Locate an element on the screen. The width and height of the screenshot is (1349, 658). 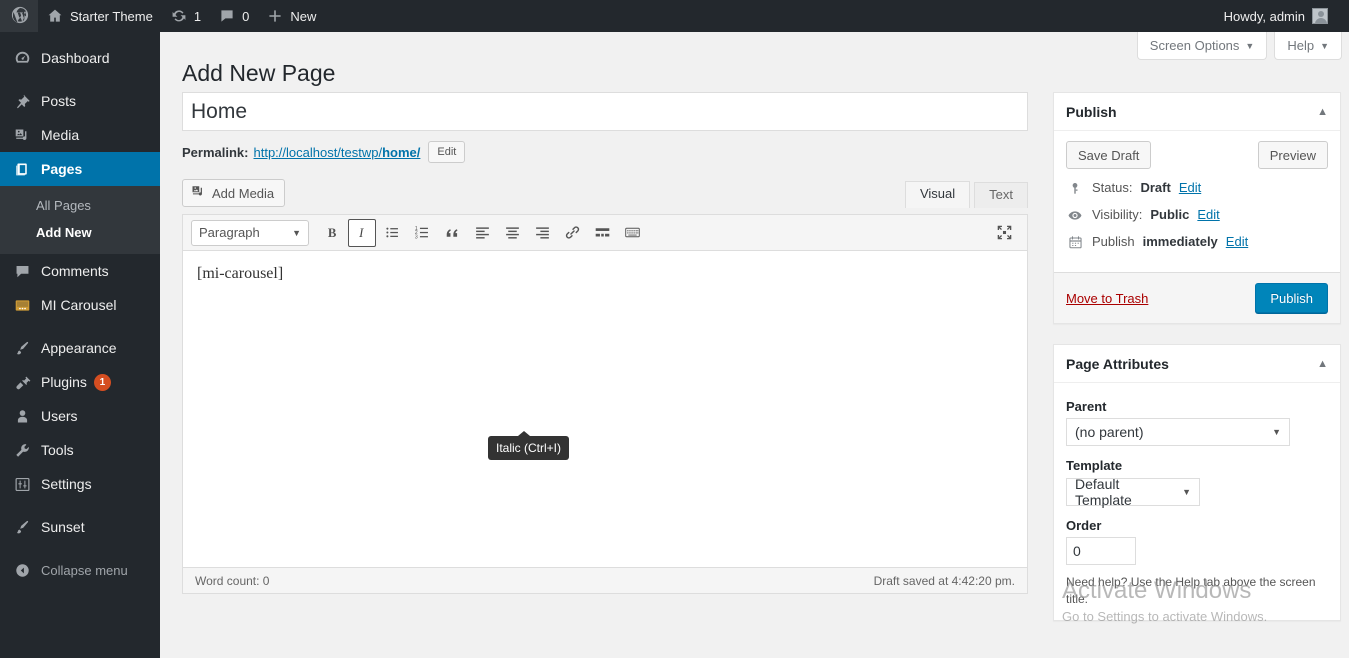
sidebar-item-label: Pages is located at coordinates (62, 169).